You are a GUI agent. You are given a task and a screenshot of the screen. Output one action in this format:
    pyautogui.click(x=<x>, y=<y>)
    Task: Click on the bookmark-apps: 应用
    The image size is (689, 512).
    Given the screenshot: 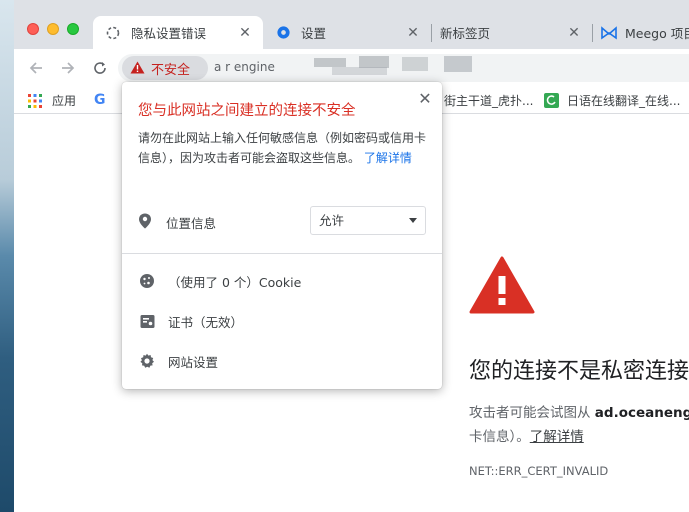 What is the action you would take?
    pyautogui.click(x=52, y=100)
    